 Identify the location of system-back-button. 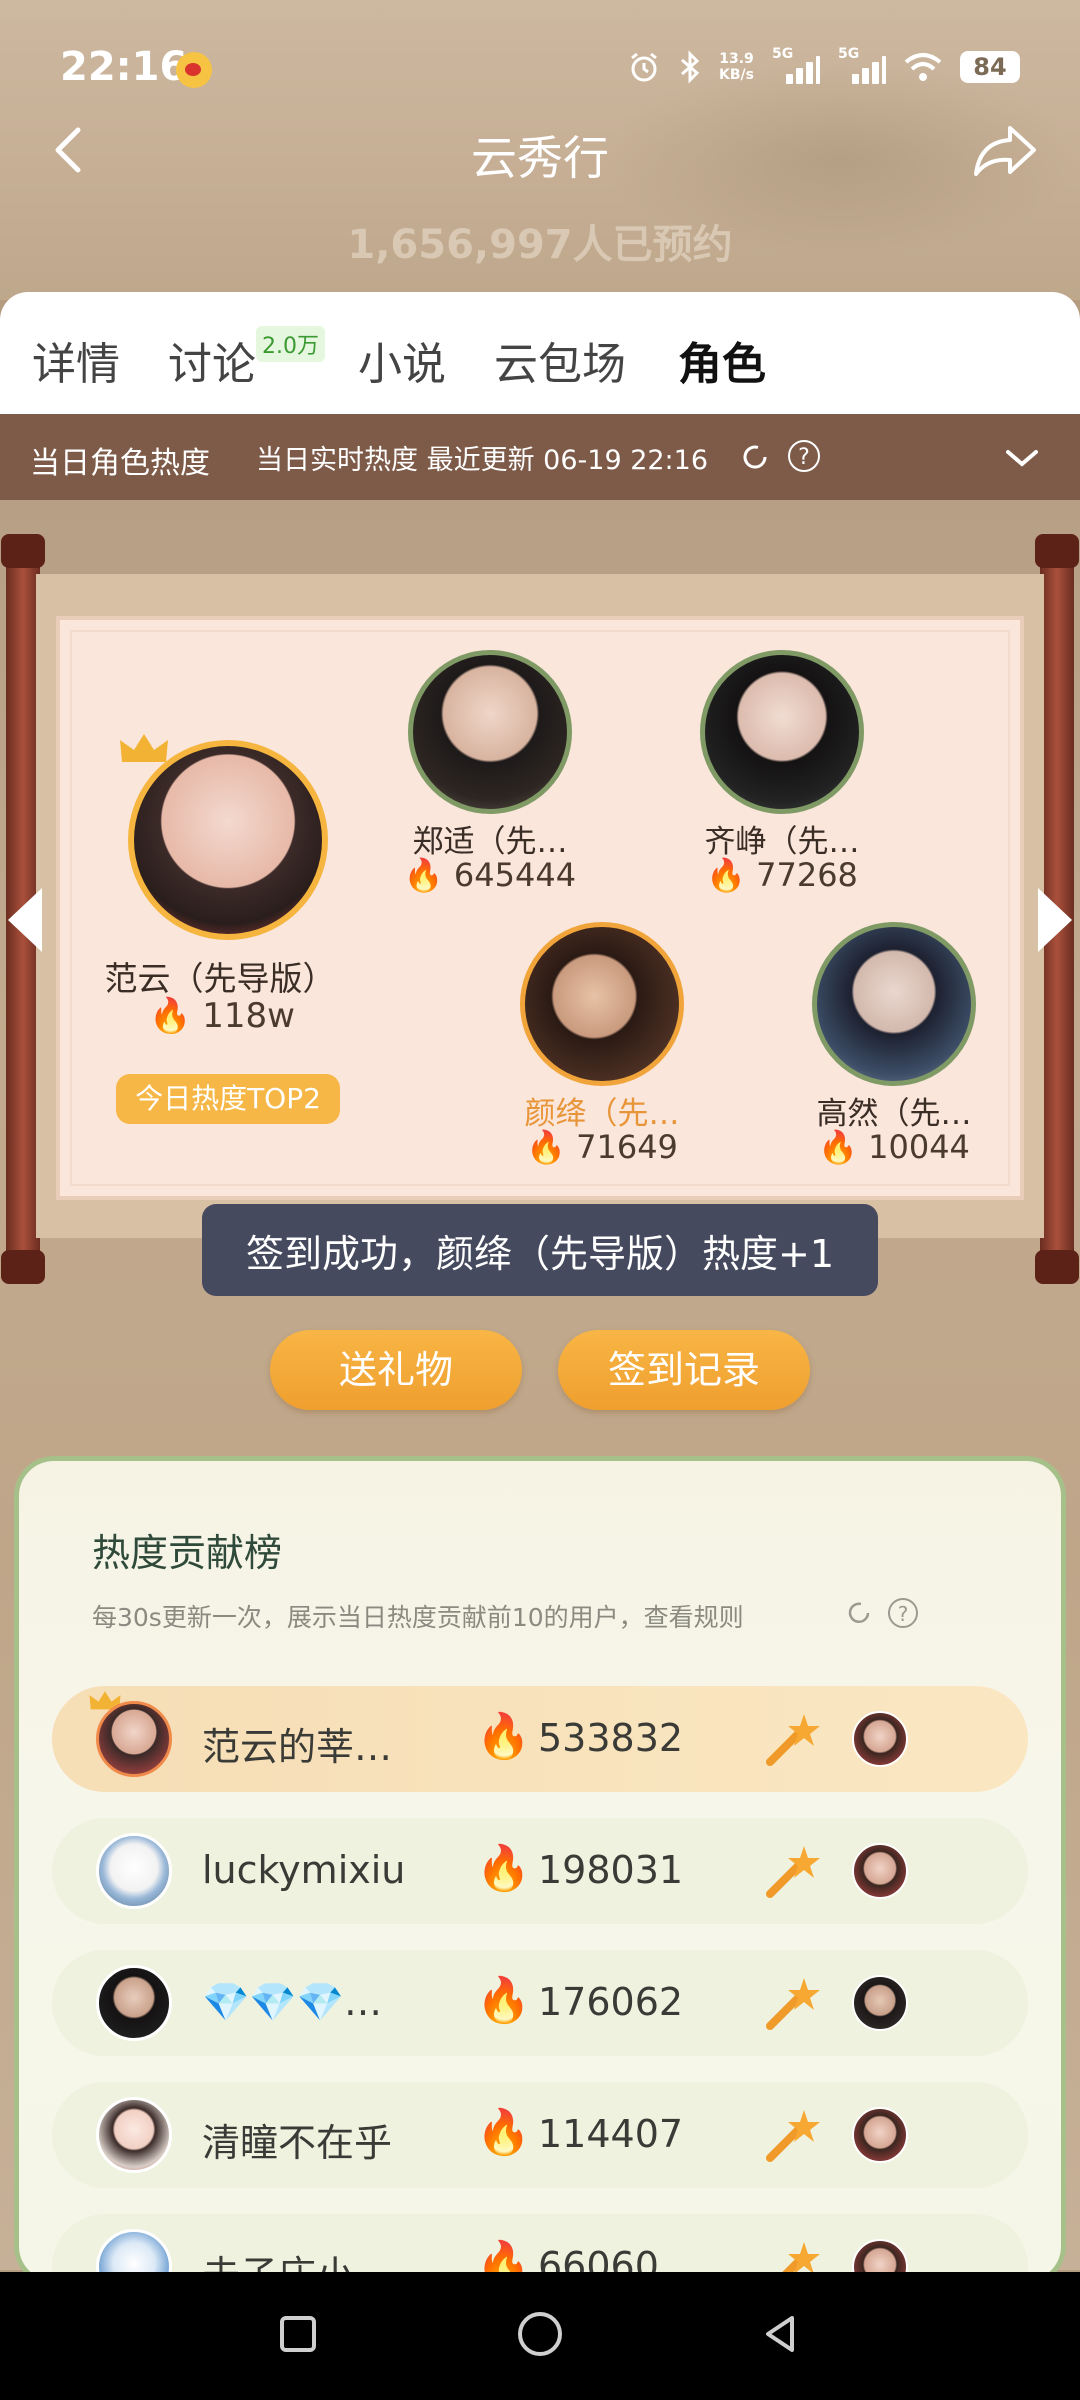
(780, 2334).